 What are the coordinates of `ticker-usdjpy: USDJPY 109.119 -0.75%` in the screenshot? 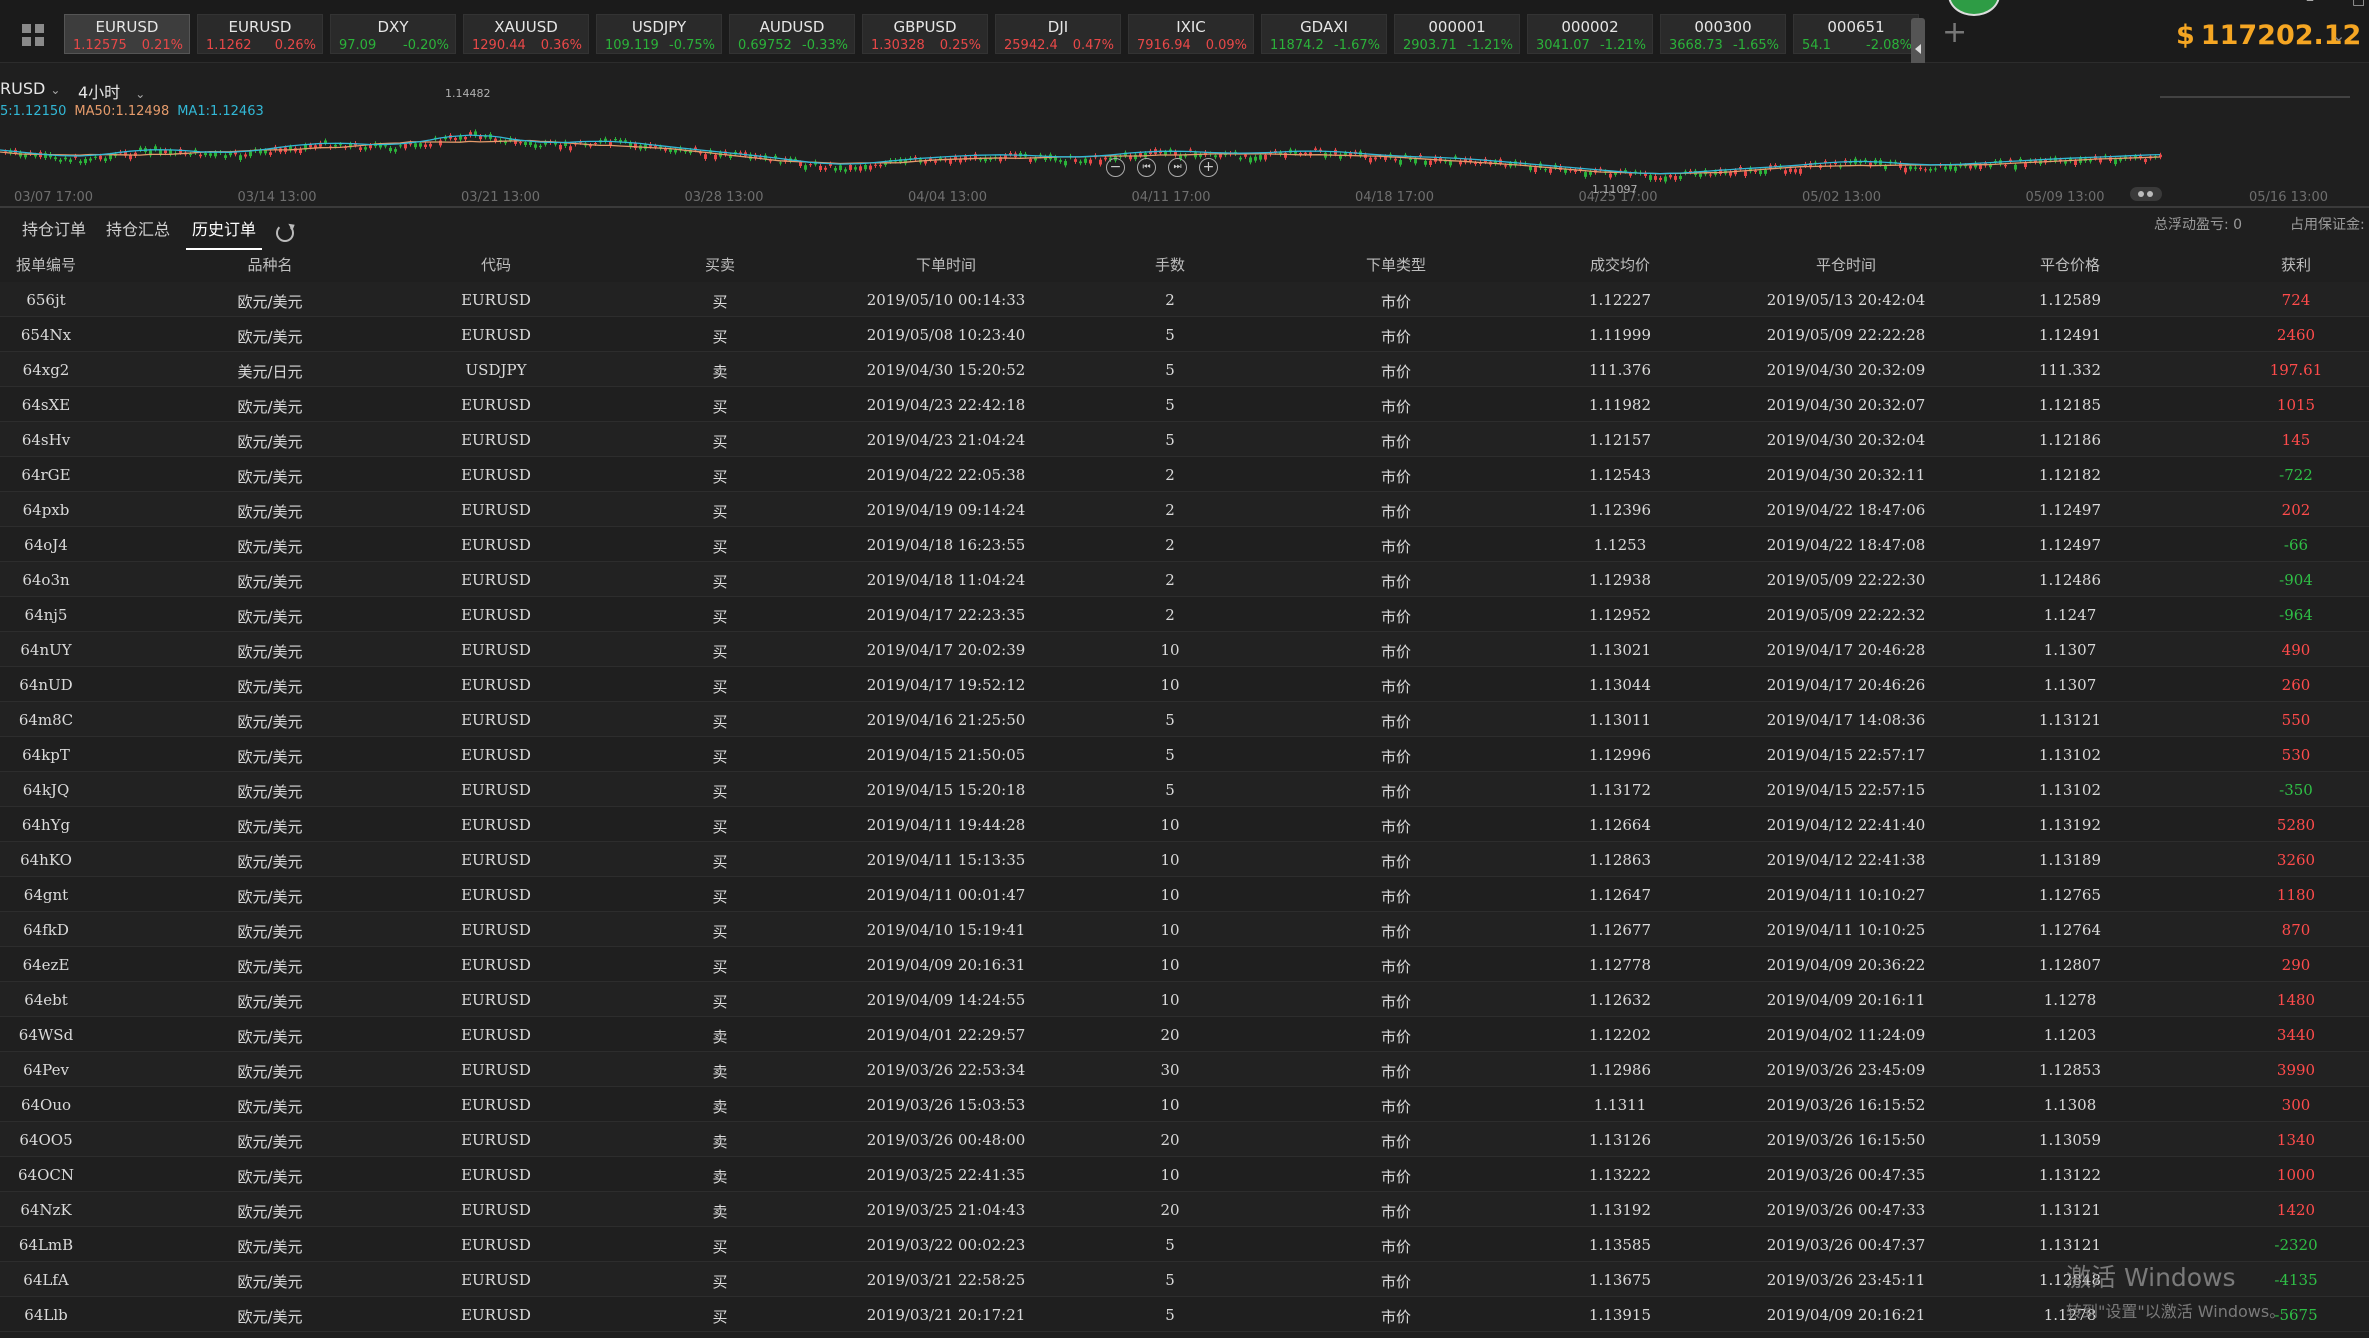 It's located at (659, 34).